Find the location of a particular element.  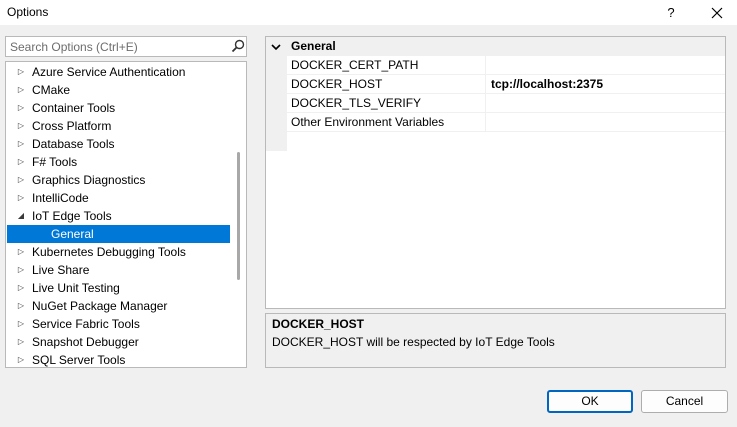

chevron-down-icon is located at coordinates (276, 47).